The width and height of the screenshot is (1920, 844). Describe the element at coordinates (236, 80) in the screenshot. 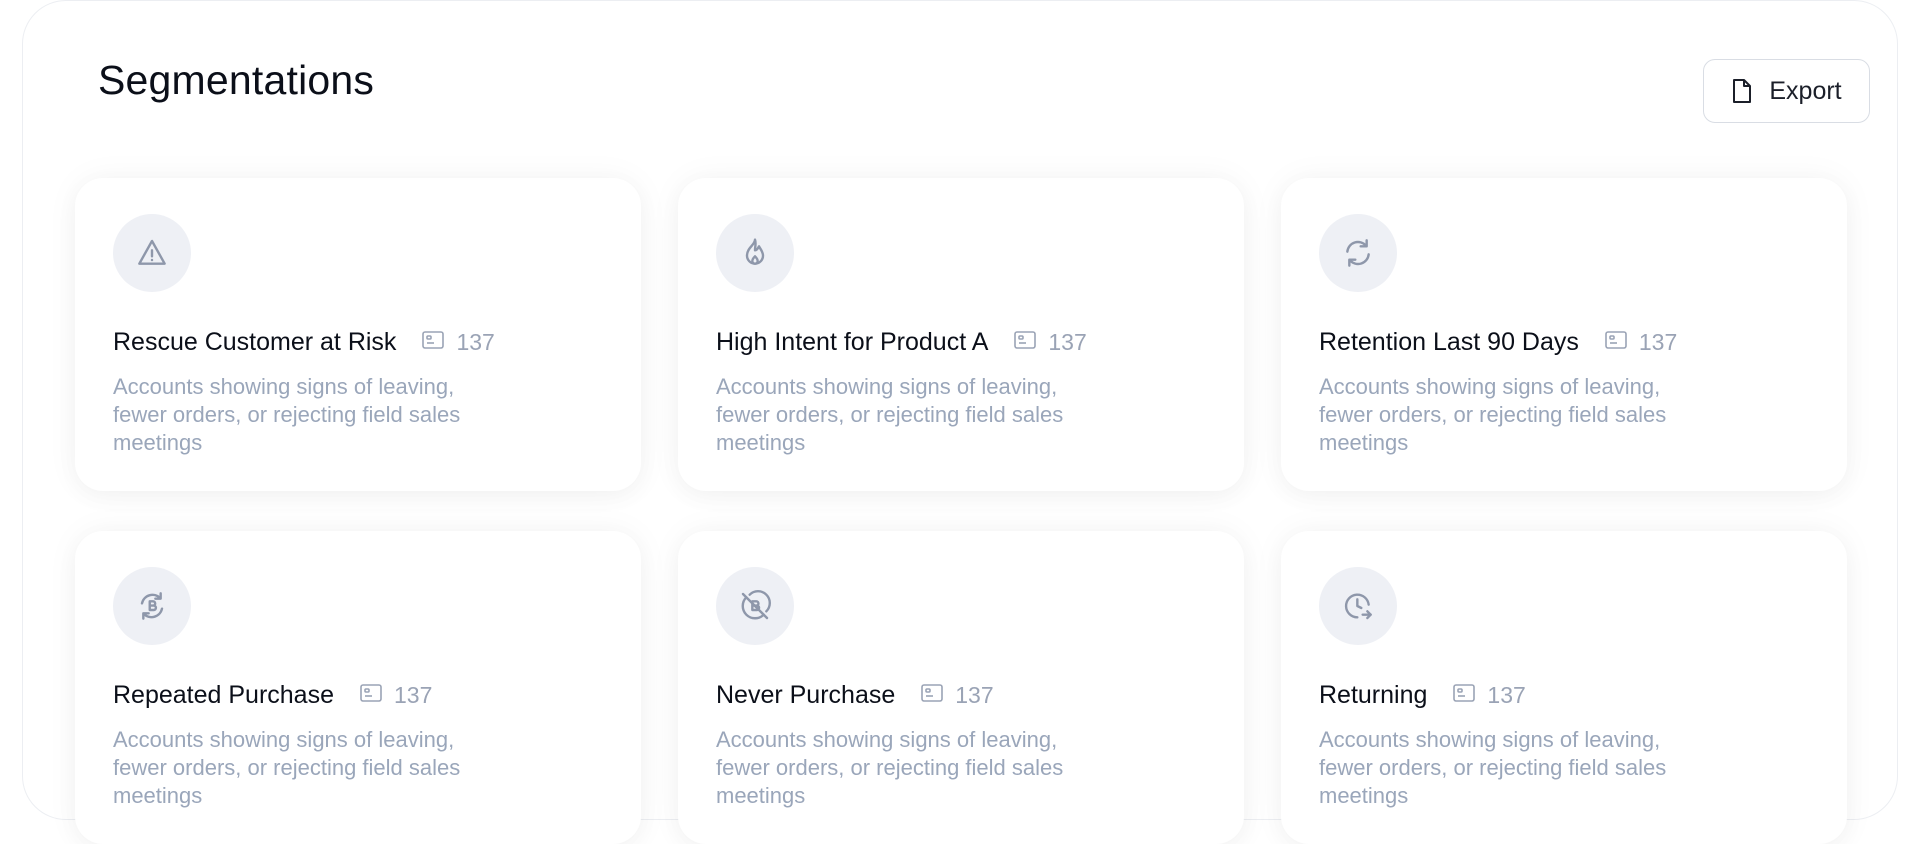

I see `page-title: Segmentations` at that location.